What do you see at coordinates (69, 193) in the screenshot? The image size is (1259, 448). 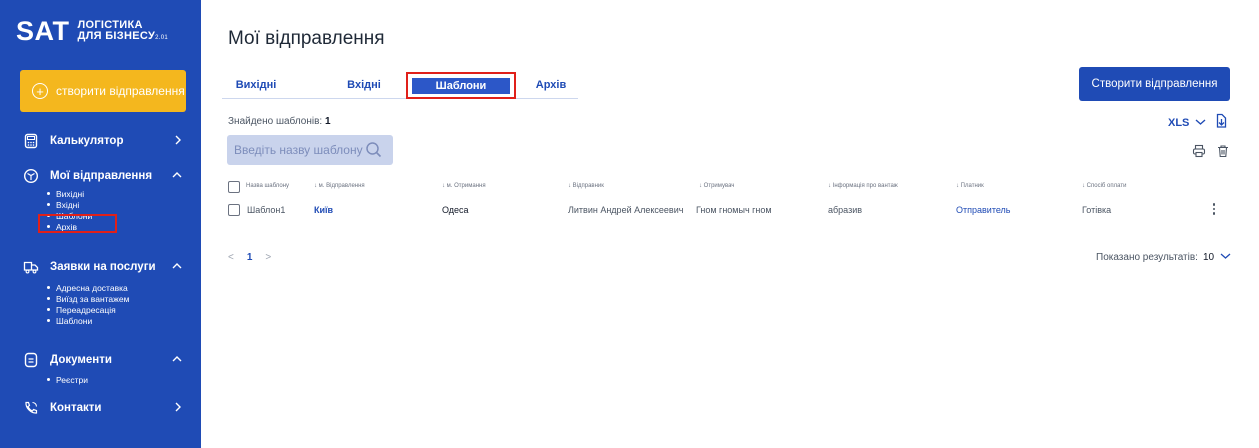 I see `sidebar-subitem-outgoing: Вихідні` at bounding box center [69, 193].